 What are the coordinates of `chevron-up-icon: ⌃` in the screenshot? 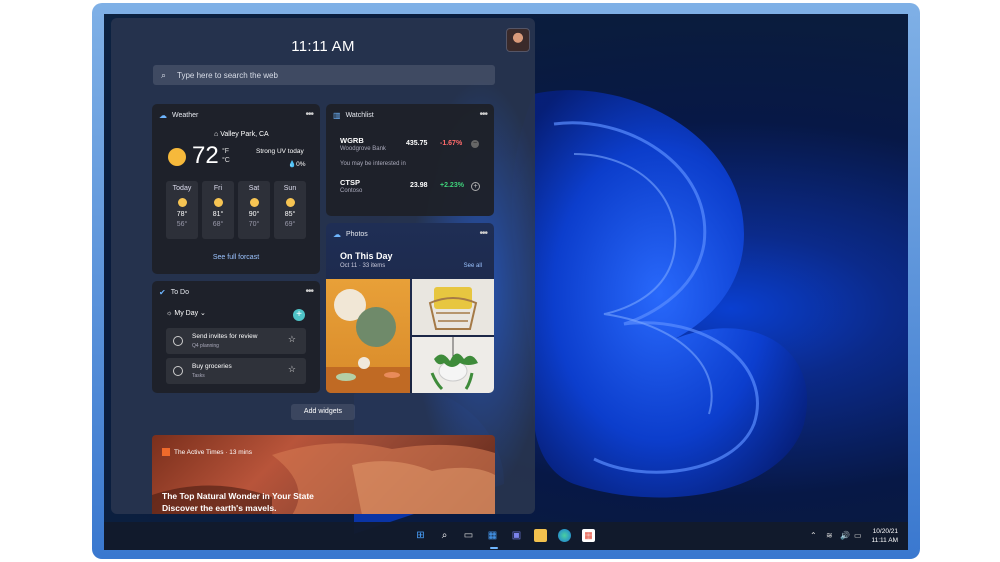 It's located at (813, 535).